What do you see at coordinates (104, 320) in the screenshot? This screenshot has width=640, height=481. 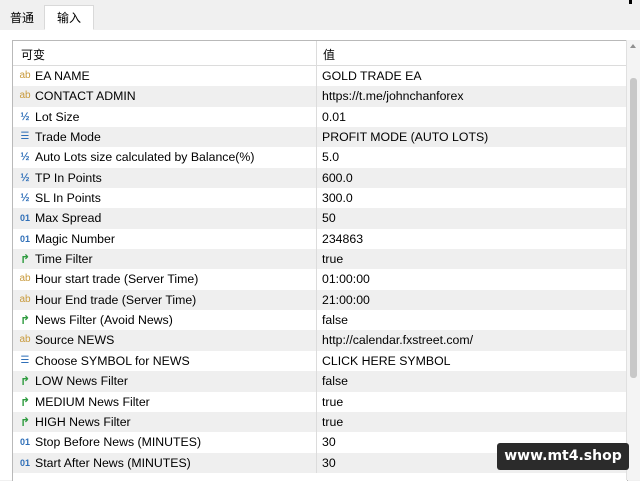 I see `parameter-name: News Filter (Avoid News)` at bounding box center [104, 320].